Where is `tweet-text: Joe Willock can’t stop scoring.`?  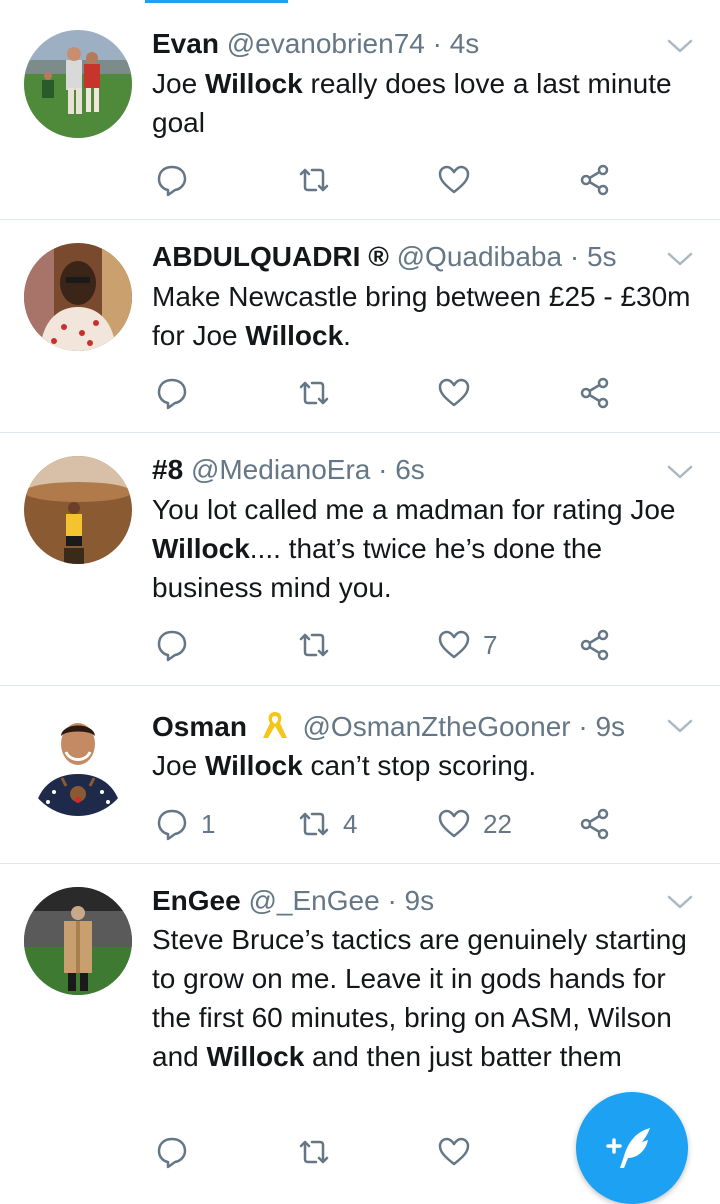
tweet-text: Joe Willock can’t stop scoring. is located at coordinates (424, 765).